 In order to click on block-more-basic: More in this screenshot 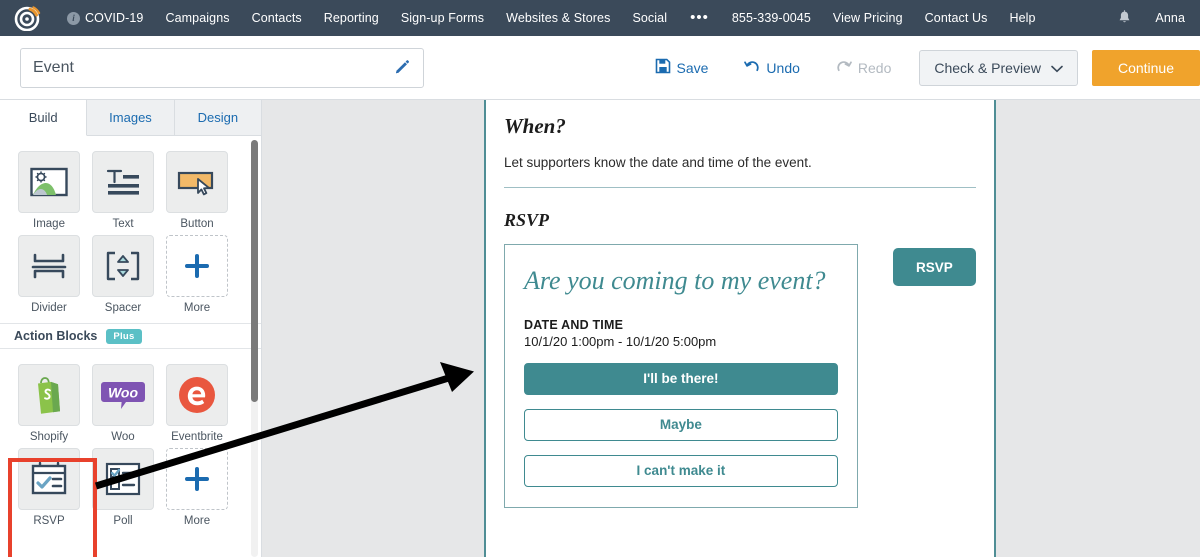, I will do `click(197, 274)`.